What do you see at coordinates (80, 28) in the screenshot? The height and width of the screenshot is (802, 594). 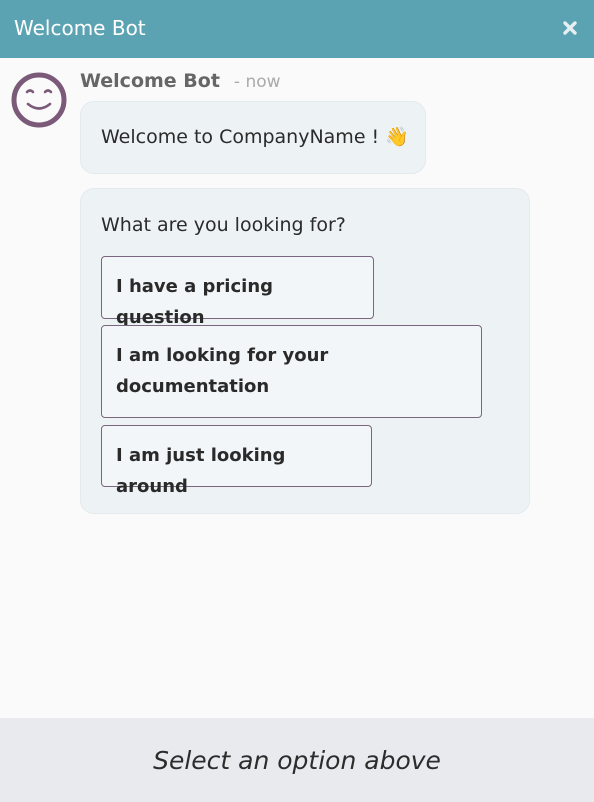 I see `chat-title: Welcome Bot` at bounding box center [80, 28].